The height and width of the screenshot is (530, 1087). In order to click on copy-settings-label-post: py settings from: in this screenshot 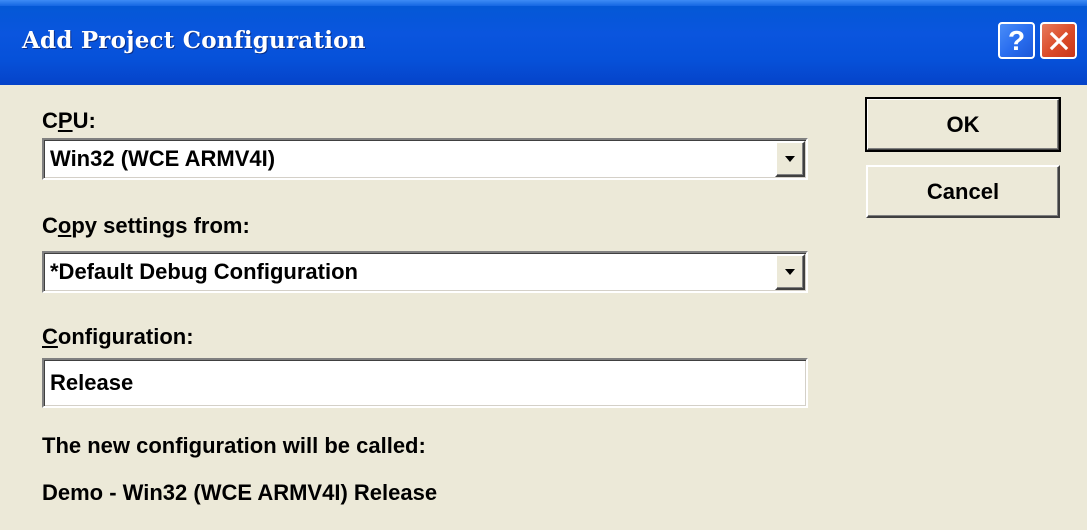, I will do `click(160, 225)`.